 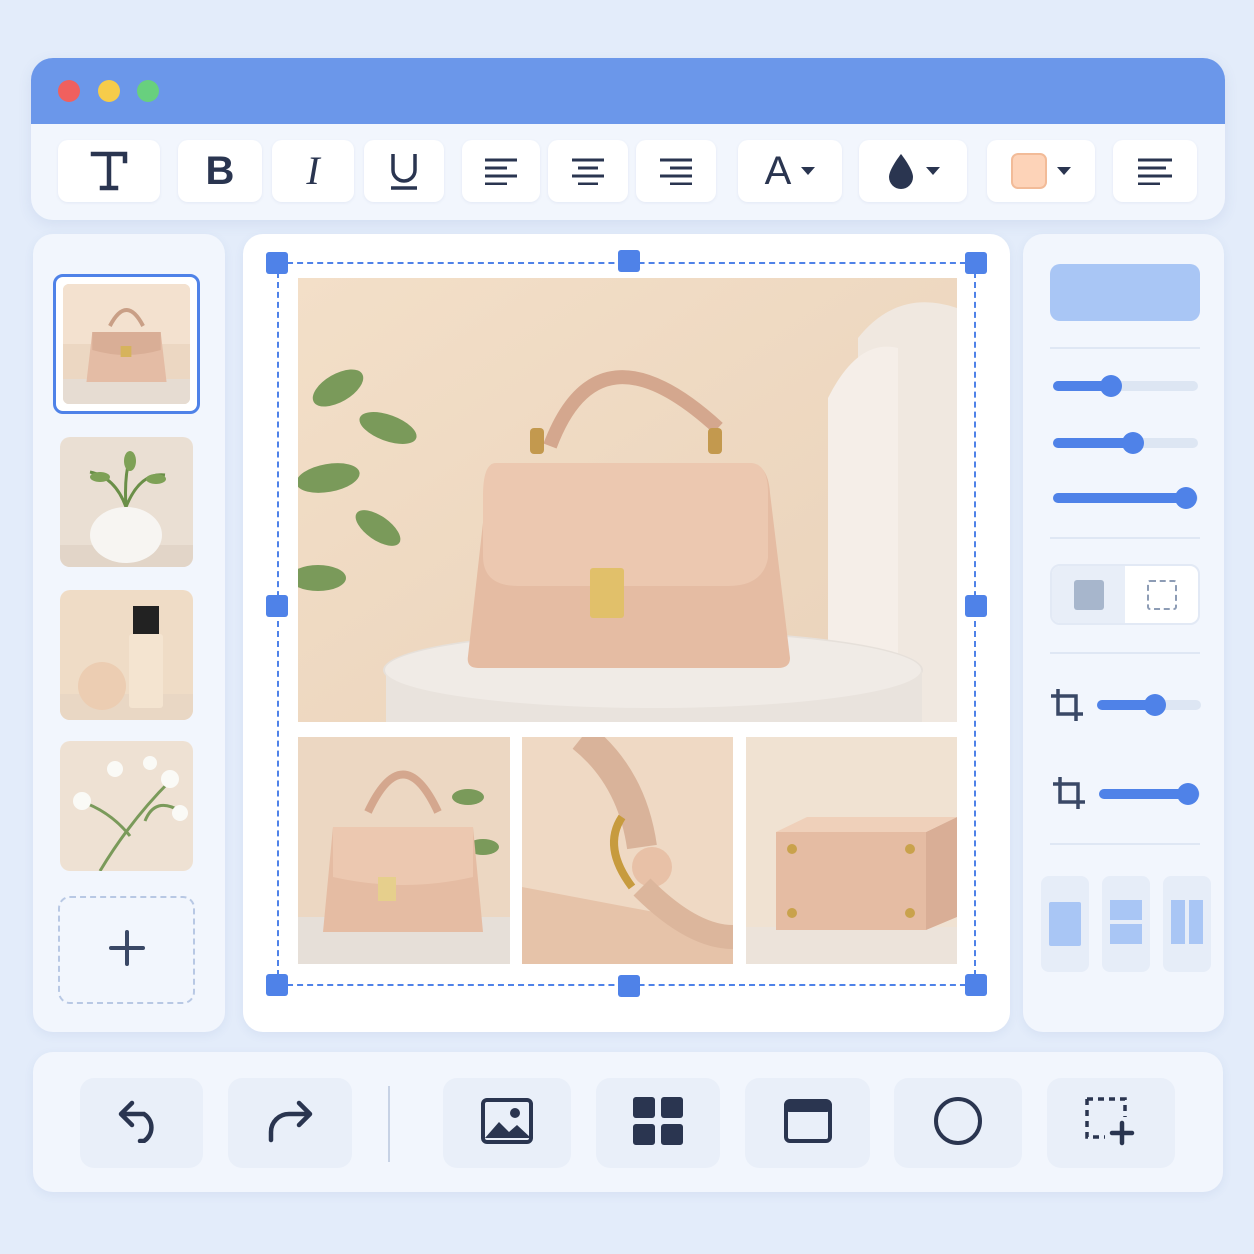 I want to click on align-right-button, so click(x=676, y=171).